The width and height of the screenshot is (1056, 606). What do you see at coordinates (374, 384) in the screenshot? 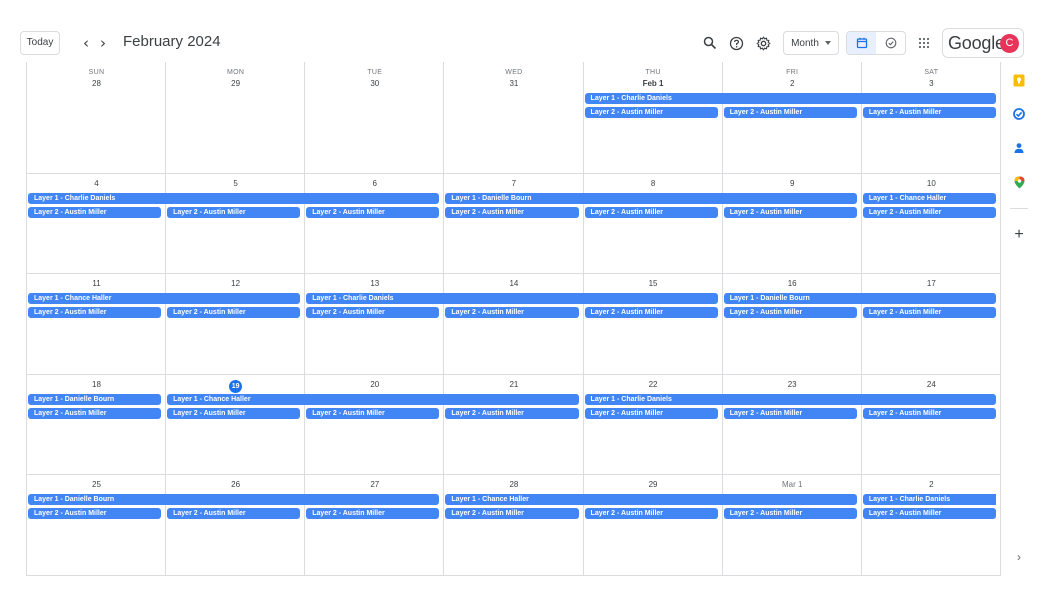
I see `day-number: 20` at bounding box center [374, 384].